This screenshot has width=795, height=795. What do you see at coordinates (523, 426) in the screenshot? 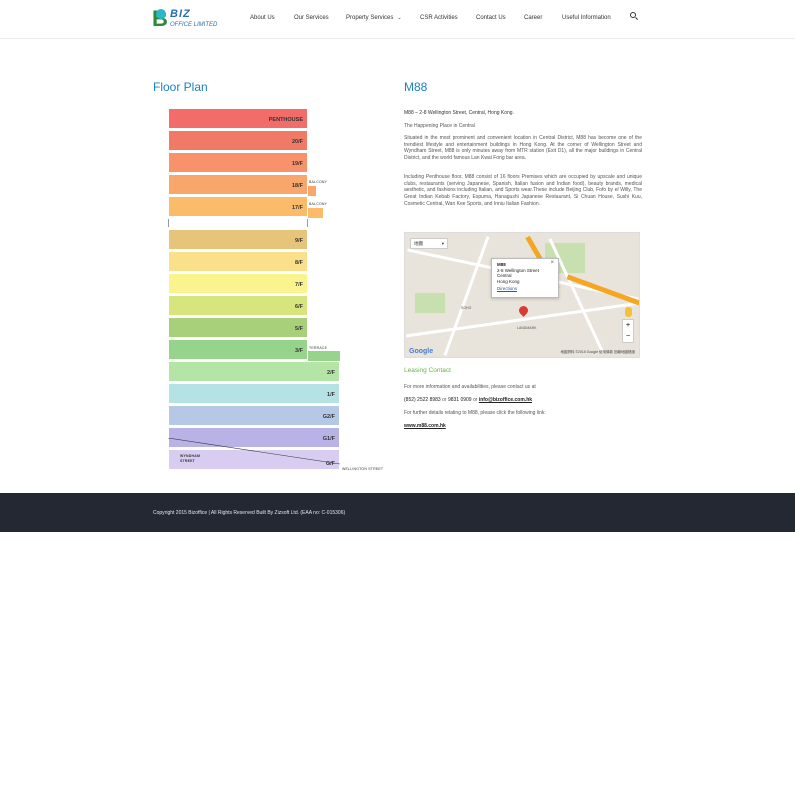
I see `website-link-row: www.m88.com.hk` at bounding box center [523, 426].